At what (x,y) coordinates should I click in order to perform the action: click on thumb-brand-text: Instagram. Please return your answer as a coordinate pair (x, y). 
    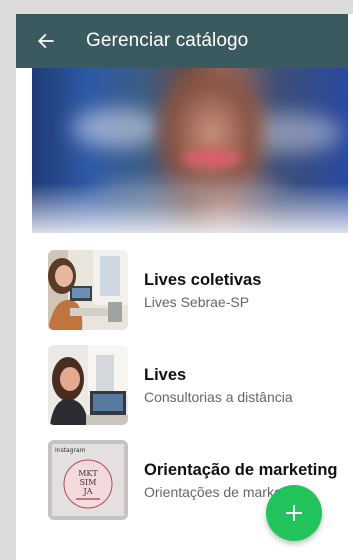
    Looking at the image, I should click on (70, 450).